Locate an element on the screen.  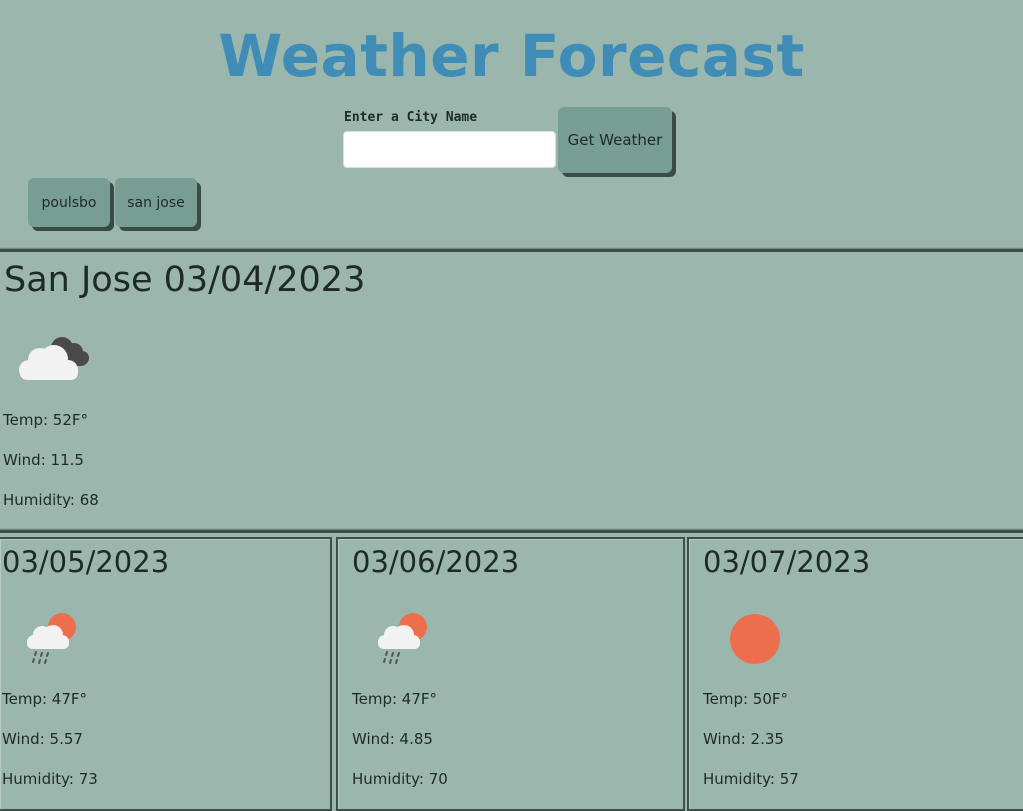
current-city-date-title: San Jose 03/04/2023 is located at coordinates (185, 280).